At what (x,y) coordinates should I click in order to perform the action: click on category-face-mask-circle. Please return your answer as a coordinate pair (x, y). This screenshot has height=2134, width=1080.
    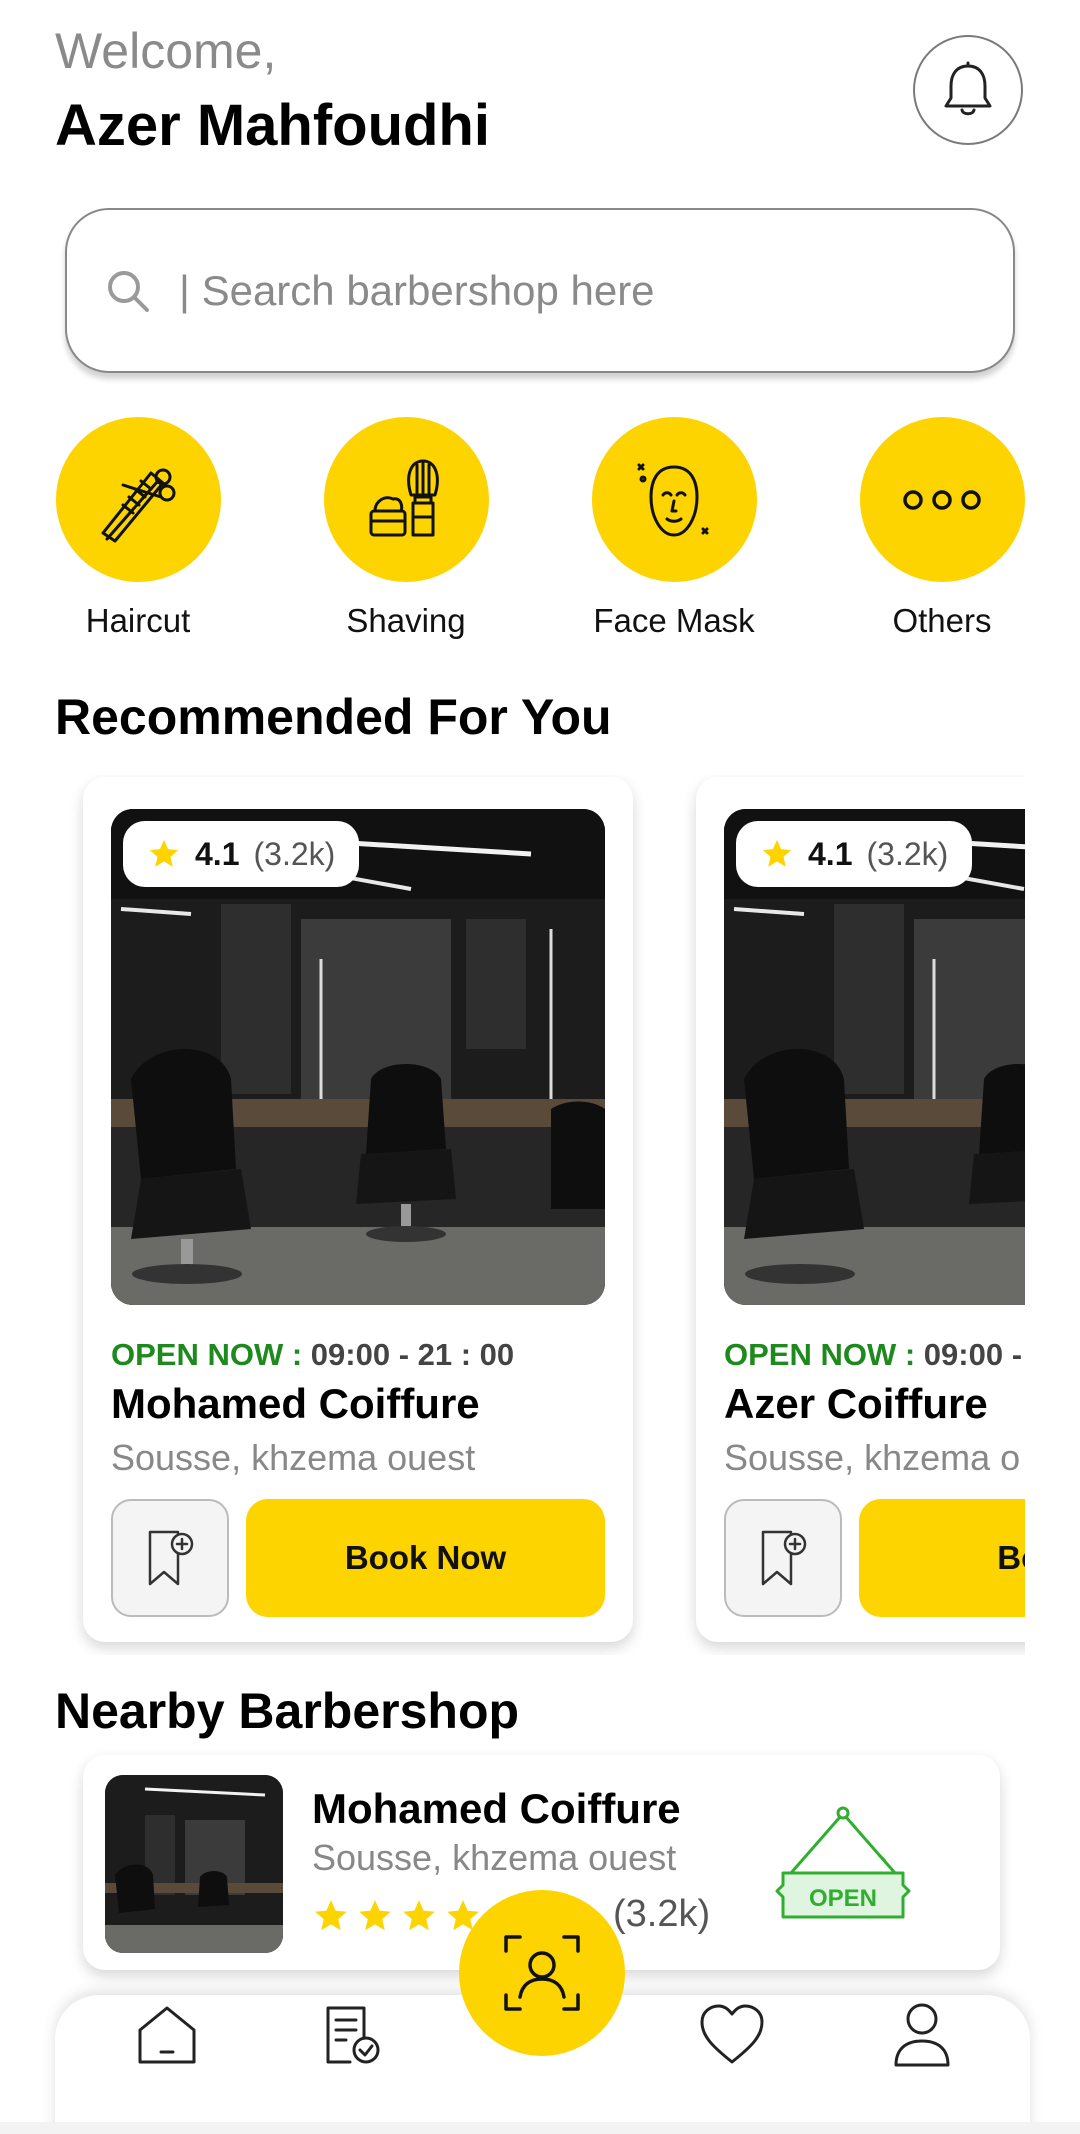
    Looking at the image, I should click on (674, 499).